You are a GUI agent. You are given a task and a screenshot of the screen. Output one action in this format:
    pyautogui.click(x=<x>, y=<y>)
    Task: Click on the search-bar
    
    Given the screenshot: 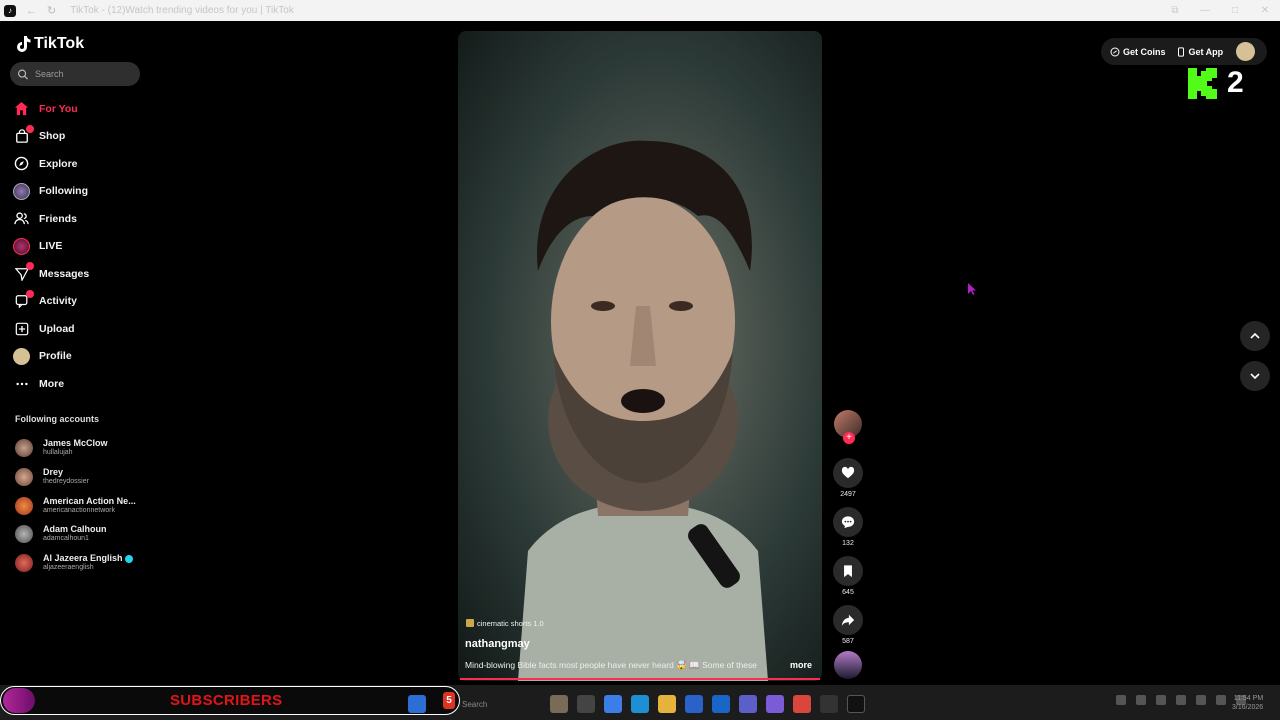 What is the action you would take?
    pyautogui.click(x=75, y=74)
    